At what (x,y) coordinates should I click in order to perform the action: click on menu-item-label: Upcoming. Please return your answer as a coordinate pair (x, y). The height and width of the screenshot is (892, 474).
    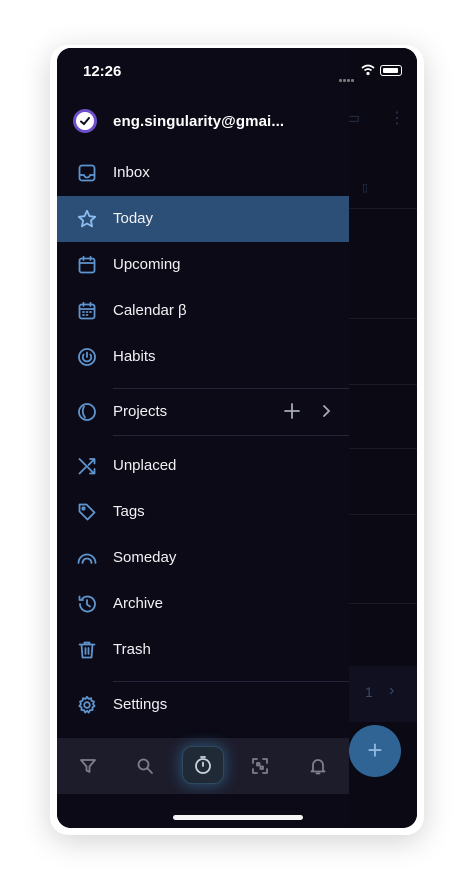
    Looking at the image, I should click on (147, 264).